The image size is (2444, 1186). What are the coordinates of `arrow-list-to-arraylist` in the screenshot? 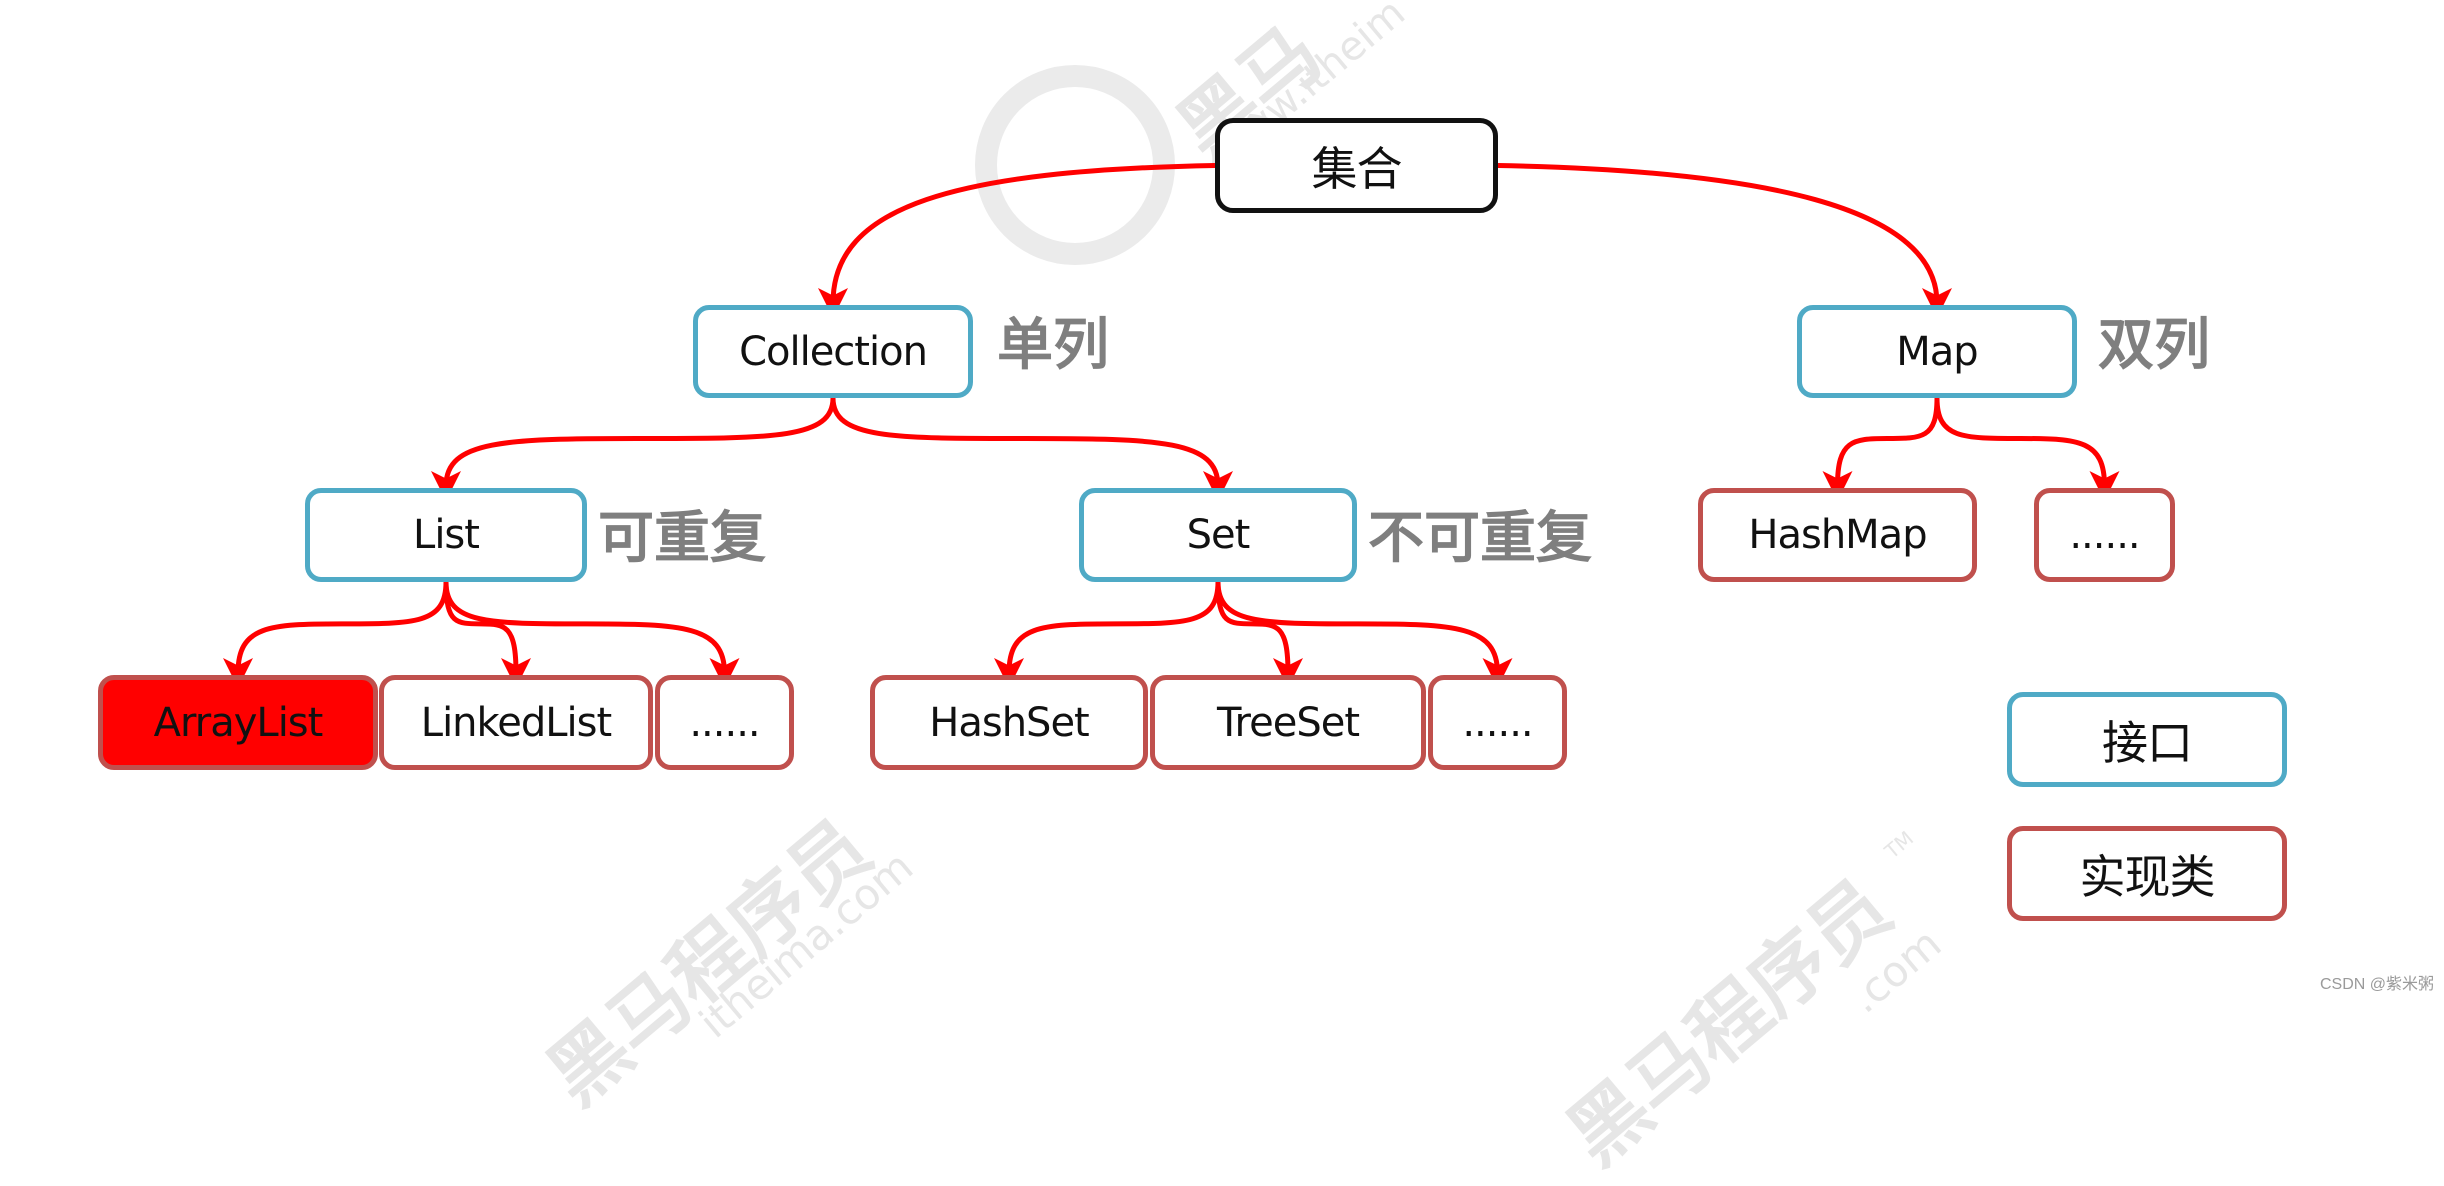 It's located at (336, 634).